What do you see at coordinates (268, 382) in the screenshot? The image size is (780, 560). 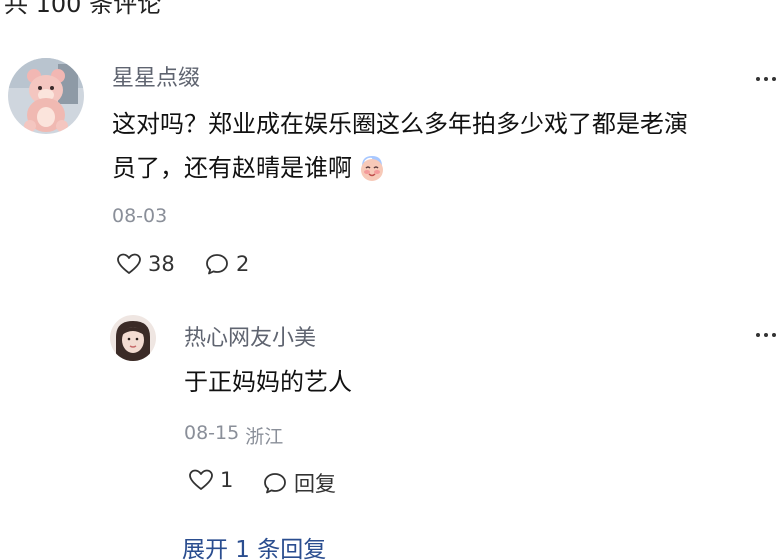 I see `reply-text: 于正妈妈的艺人` at bounding box center [268, 382].